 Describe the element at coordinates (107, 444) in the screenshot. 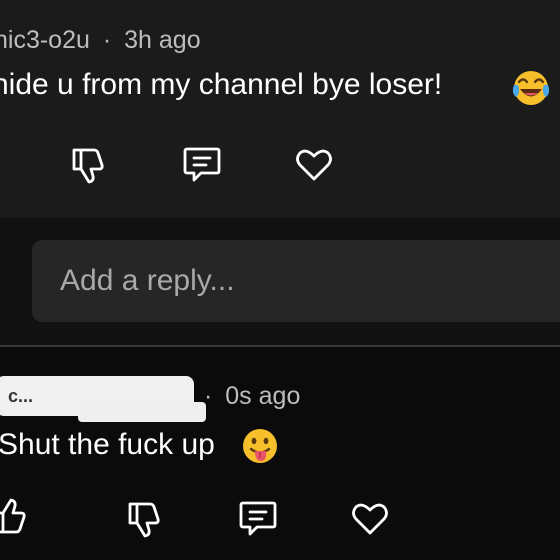

I see `comment-text-bottom: Shut the fuck up` at that location.